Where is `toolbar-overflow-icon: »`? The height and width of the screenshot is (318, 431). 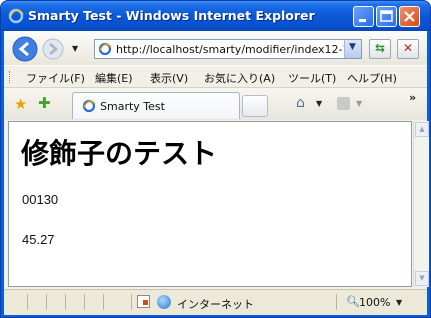
toolbar-overflow-icon: » is located at coordinates (412, 97).